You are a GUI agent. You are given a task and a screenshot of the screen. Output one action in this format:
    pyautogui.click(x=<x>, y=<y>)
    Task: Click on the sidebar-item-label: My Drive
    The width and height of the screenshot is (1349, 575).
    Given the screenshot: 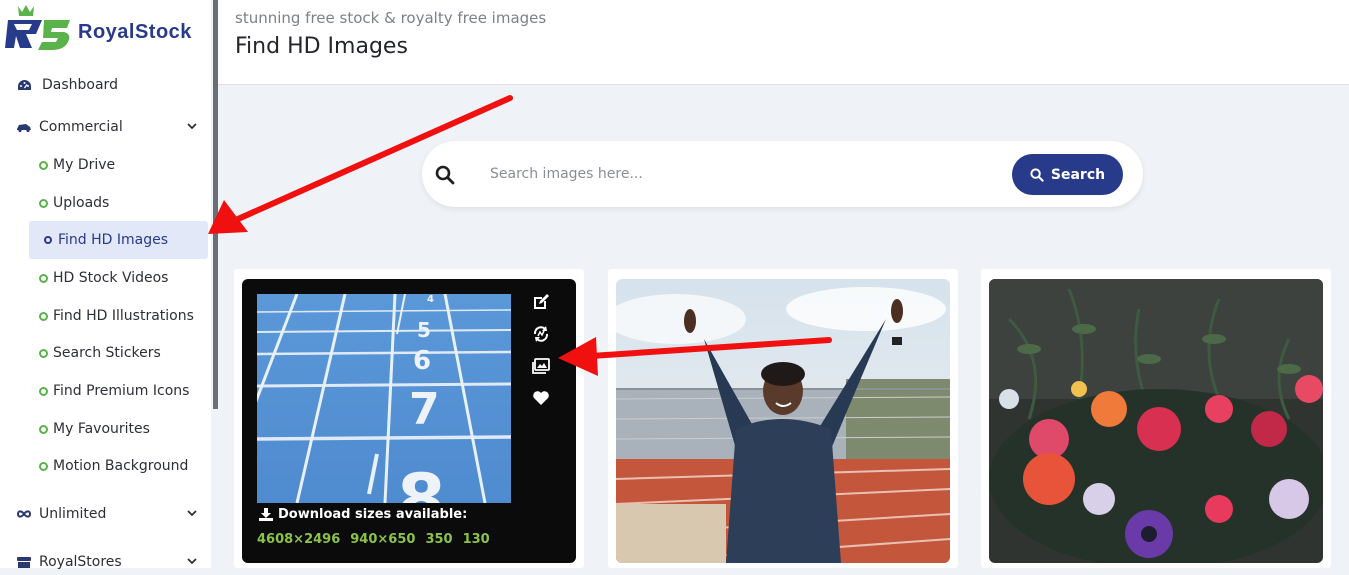 What is the action you would take?
    pyautogui.click(x=84, y=165)
    